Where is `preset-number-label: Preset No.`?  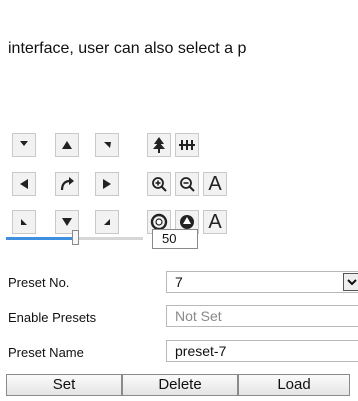
preset-number-label: Preset No. is located at coordinates (39, 282).